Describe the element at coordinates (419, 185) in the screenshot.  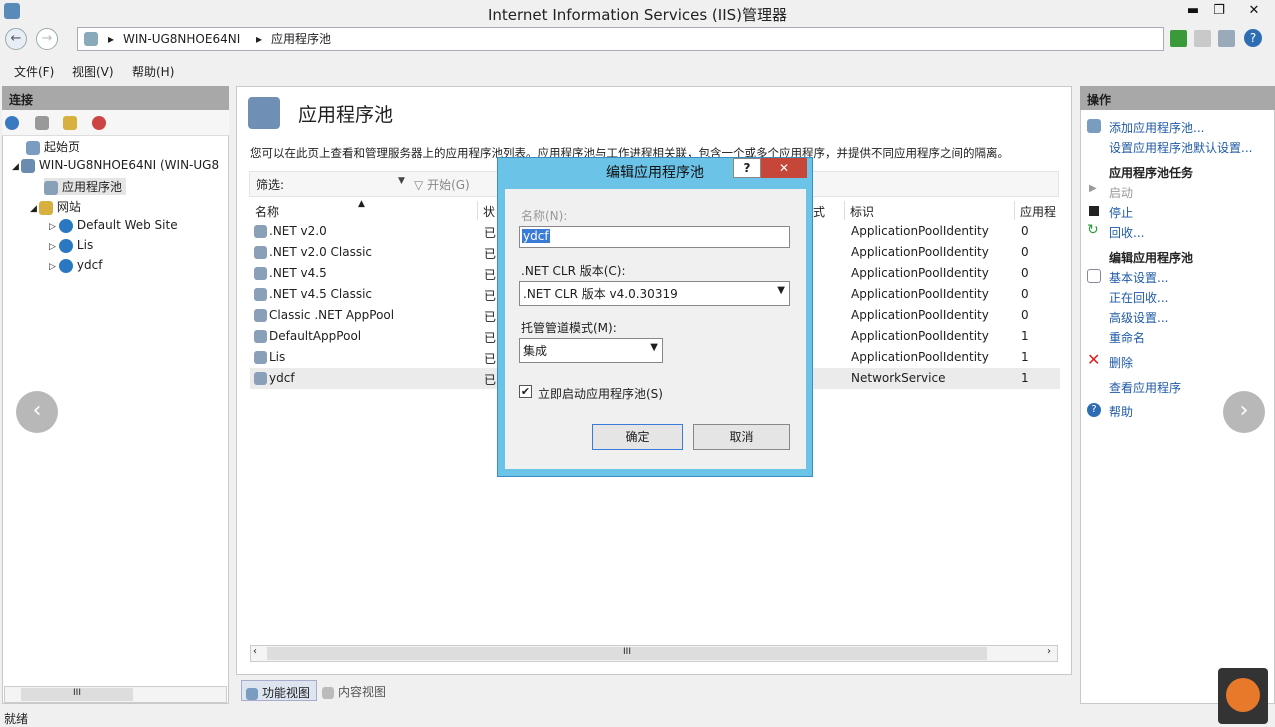
I see `funnel-icon: ▽` at that location.